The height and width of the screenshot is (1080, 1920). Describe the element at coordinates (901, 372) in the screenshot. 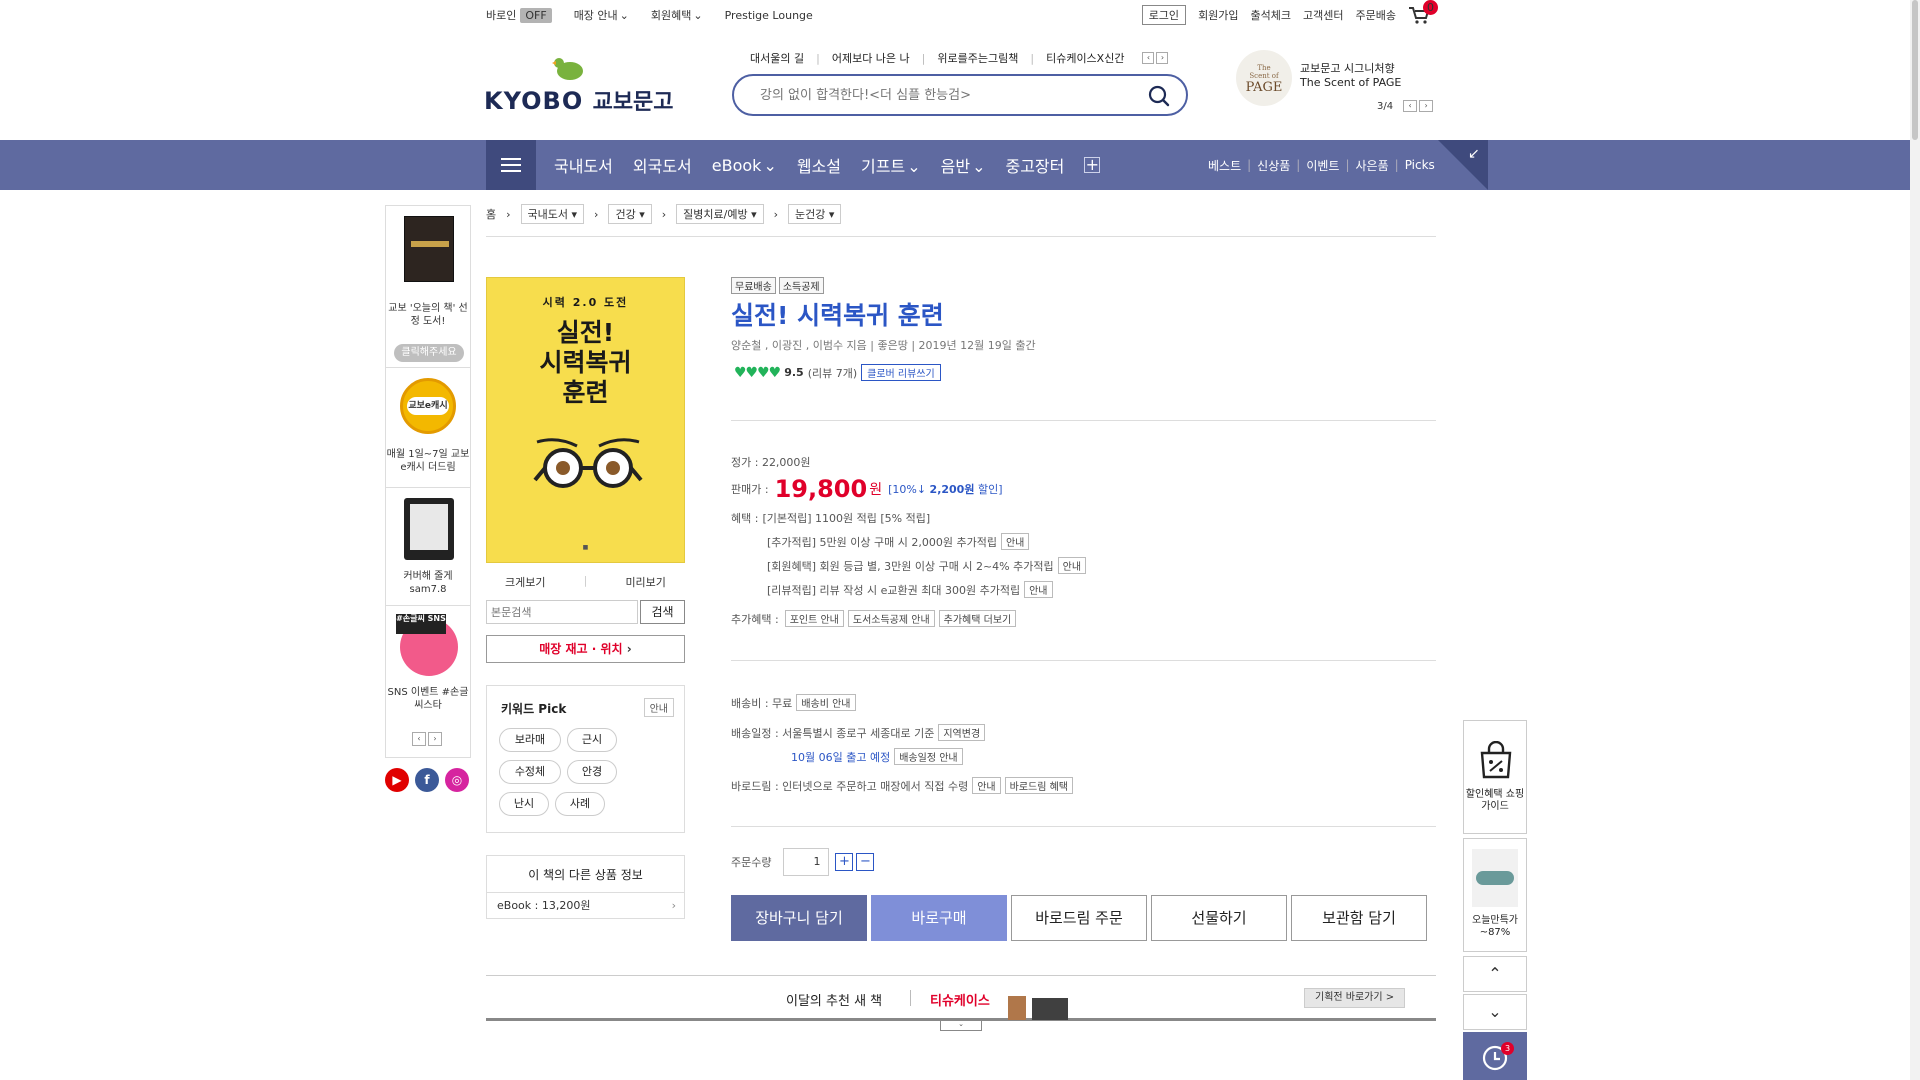

I see `write-review-button: 클로버 리뷰쓰기` at that location.